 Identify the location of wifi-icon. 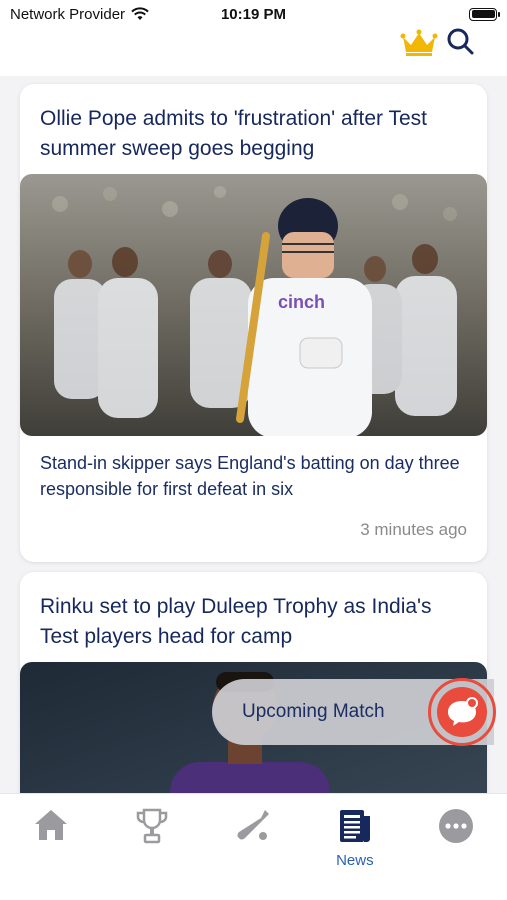
(140, 13).